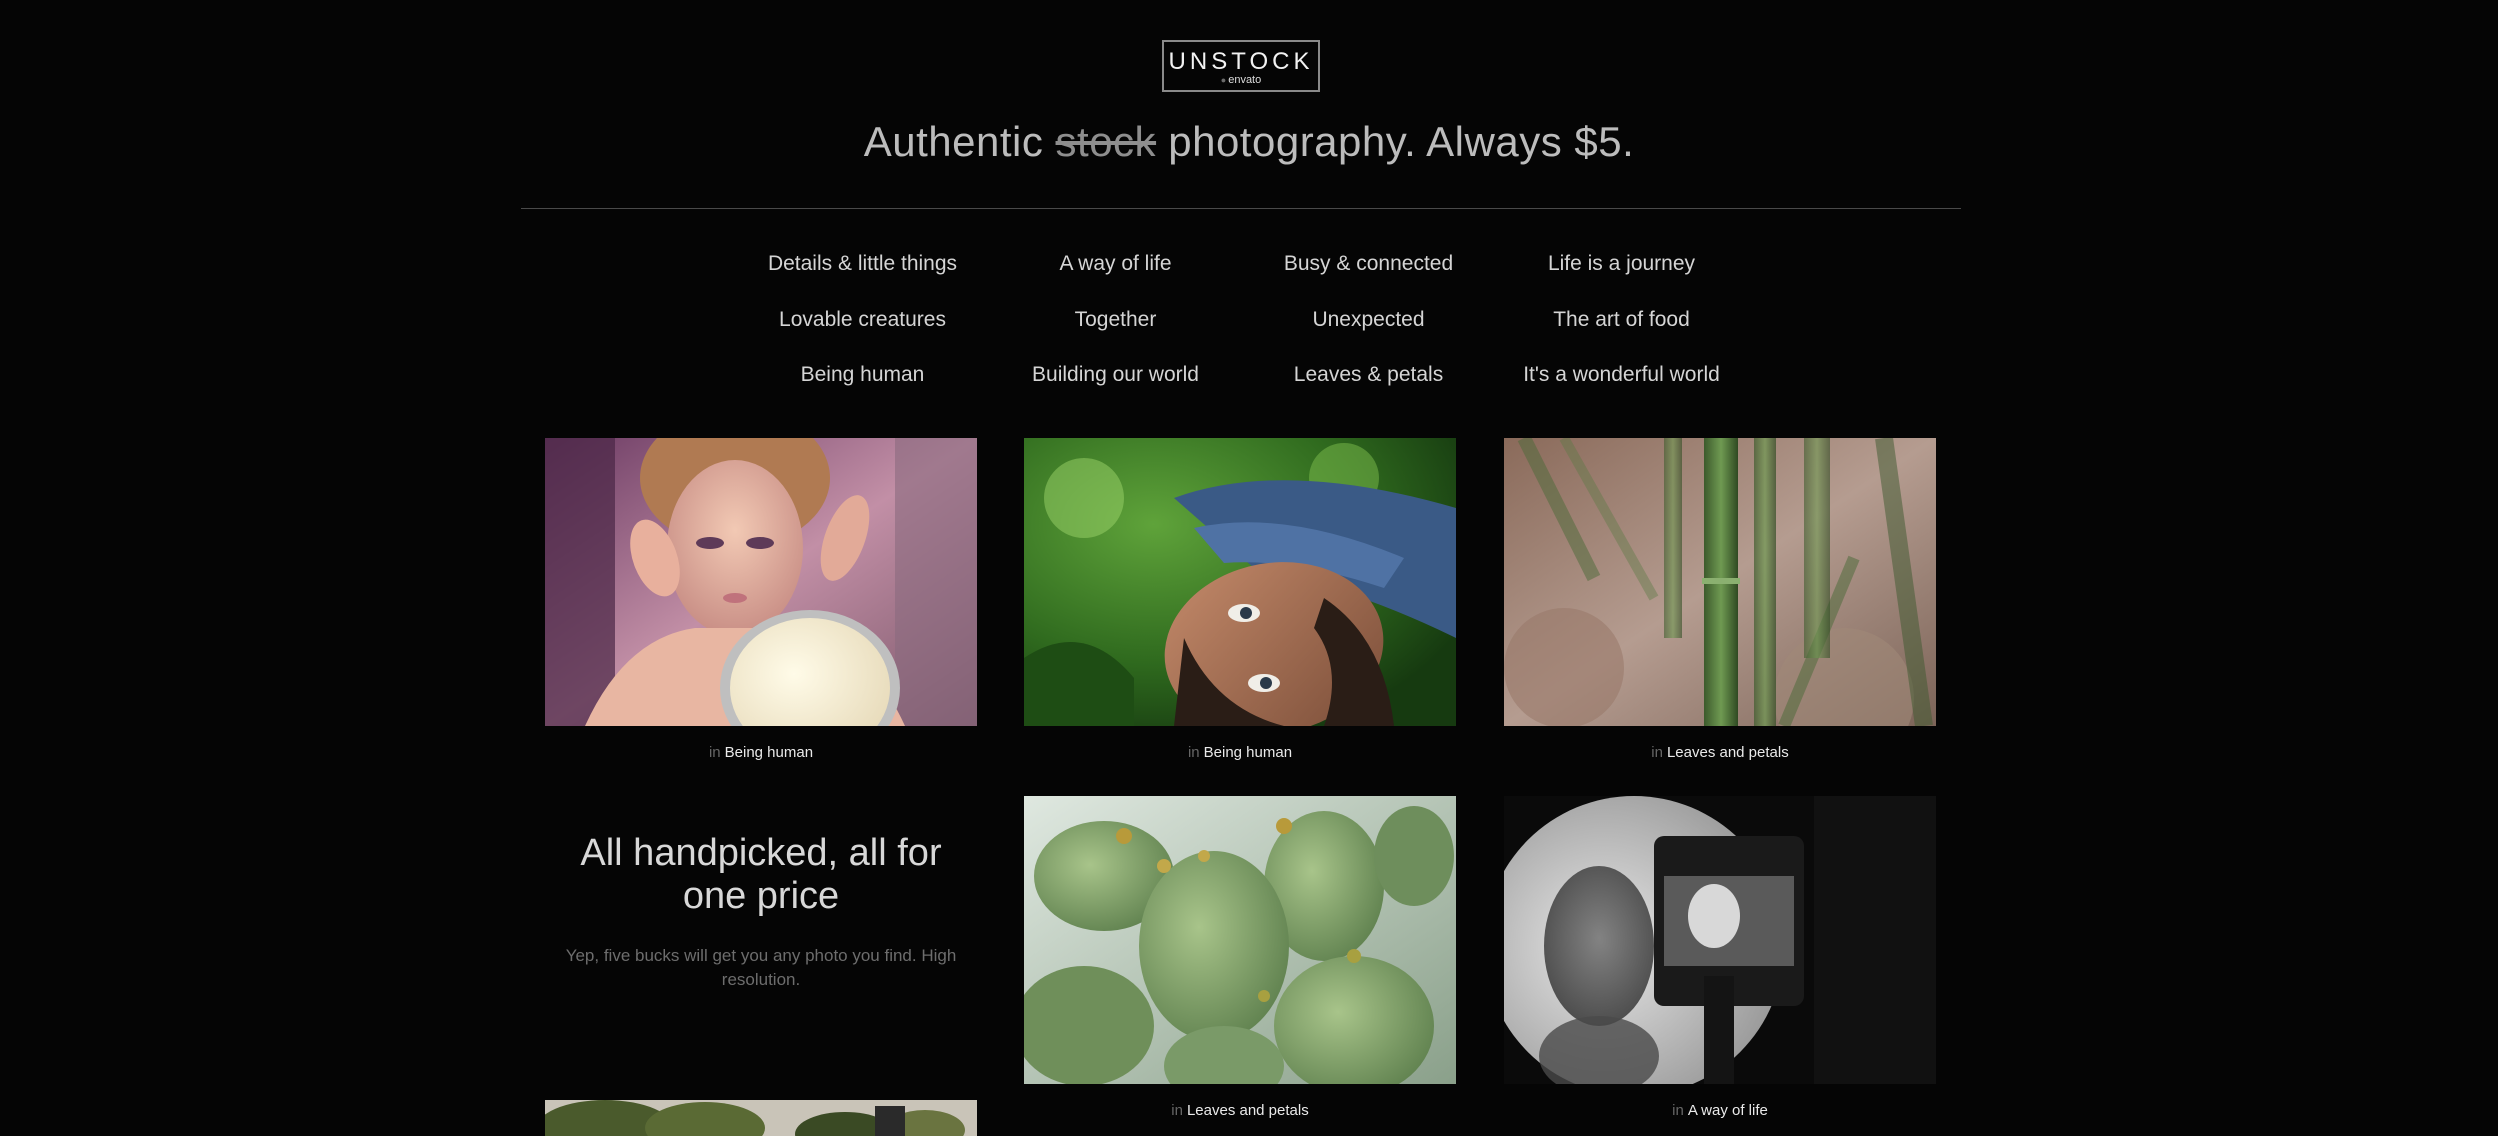 The image size is (2498, 1136). I want to click on category-link: Being human, so click(862, 375).